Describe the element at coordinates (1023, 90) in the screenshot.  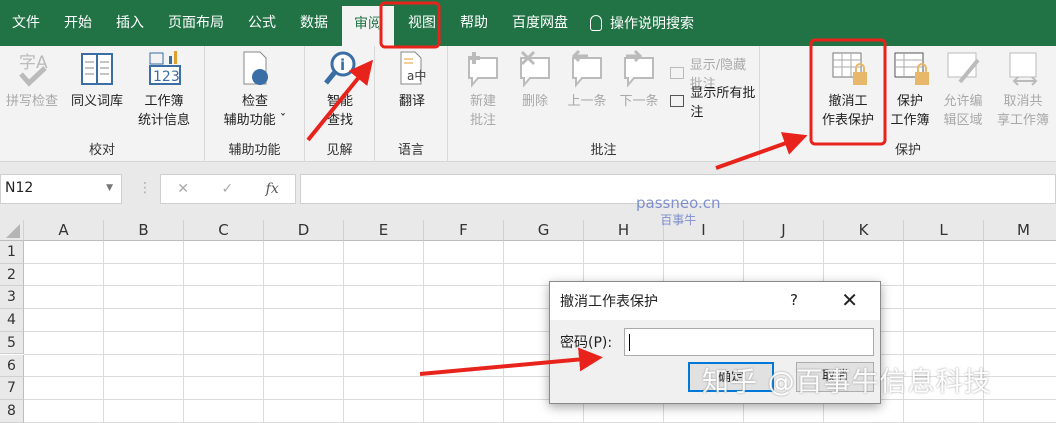
I see `unshare-workbook-button: 取消共 享工作簿` at that location.